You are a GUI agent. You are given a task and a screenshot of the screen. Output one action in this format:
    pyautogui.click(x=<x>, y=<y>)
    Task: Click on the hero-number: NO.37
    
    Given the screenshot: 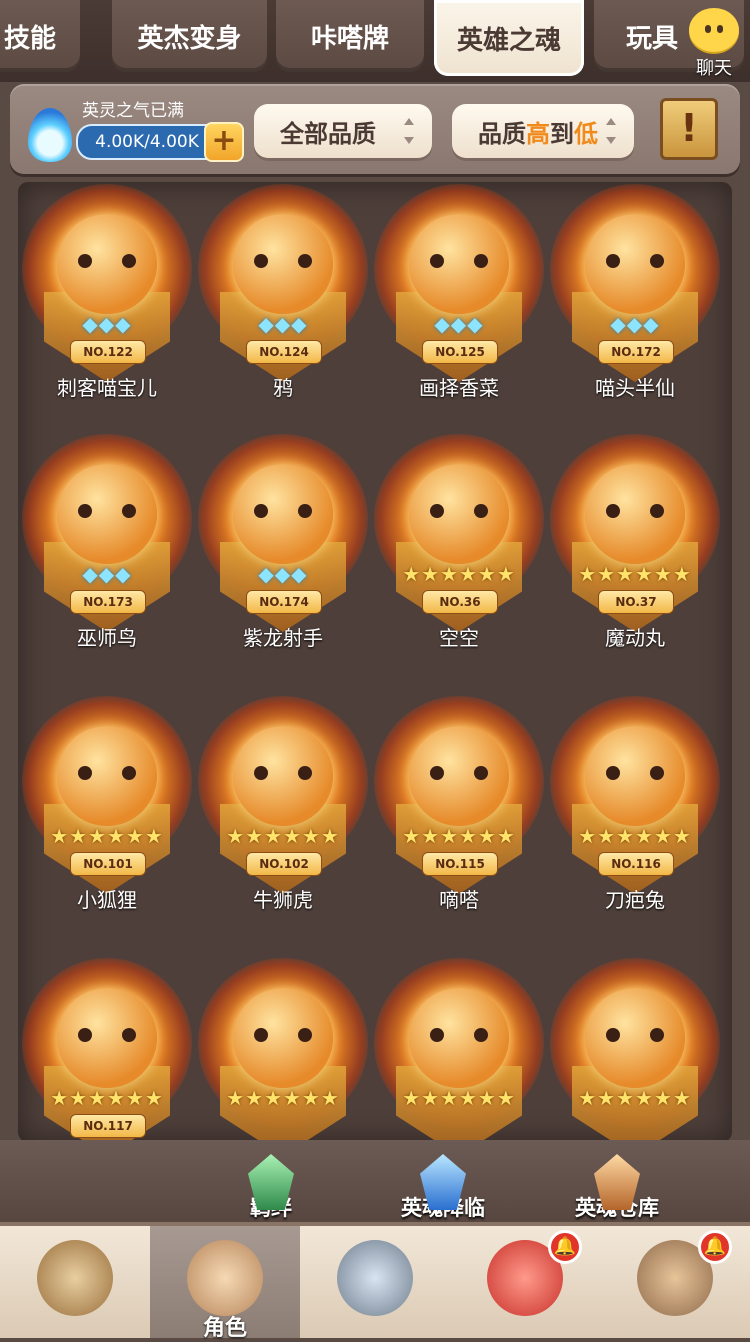 What is the action you would take?
    pyautogui.click(x=636, y=602)
    